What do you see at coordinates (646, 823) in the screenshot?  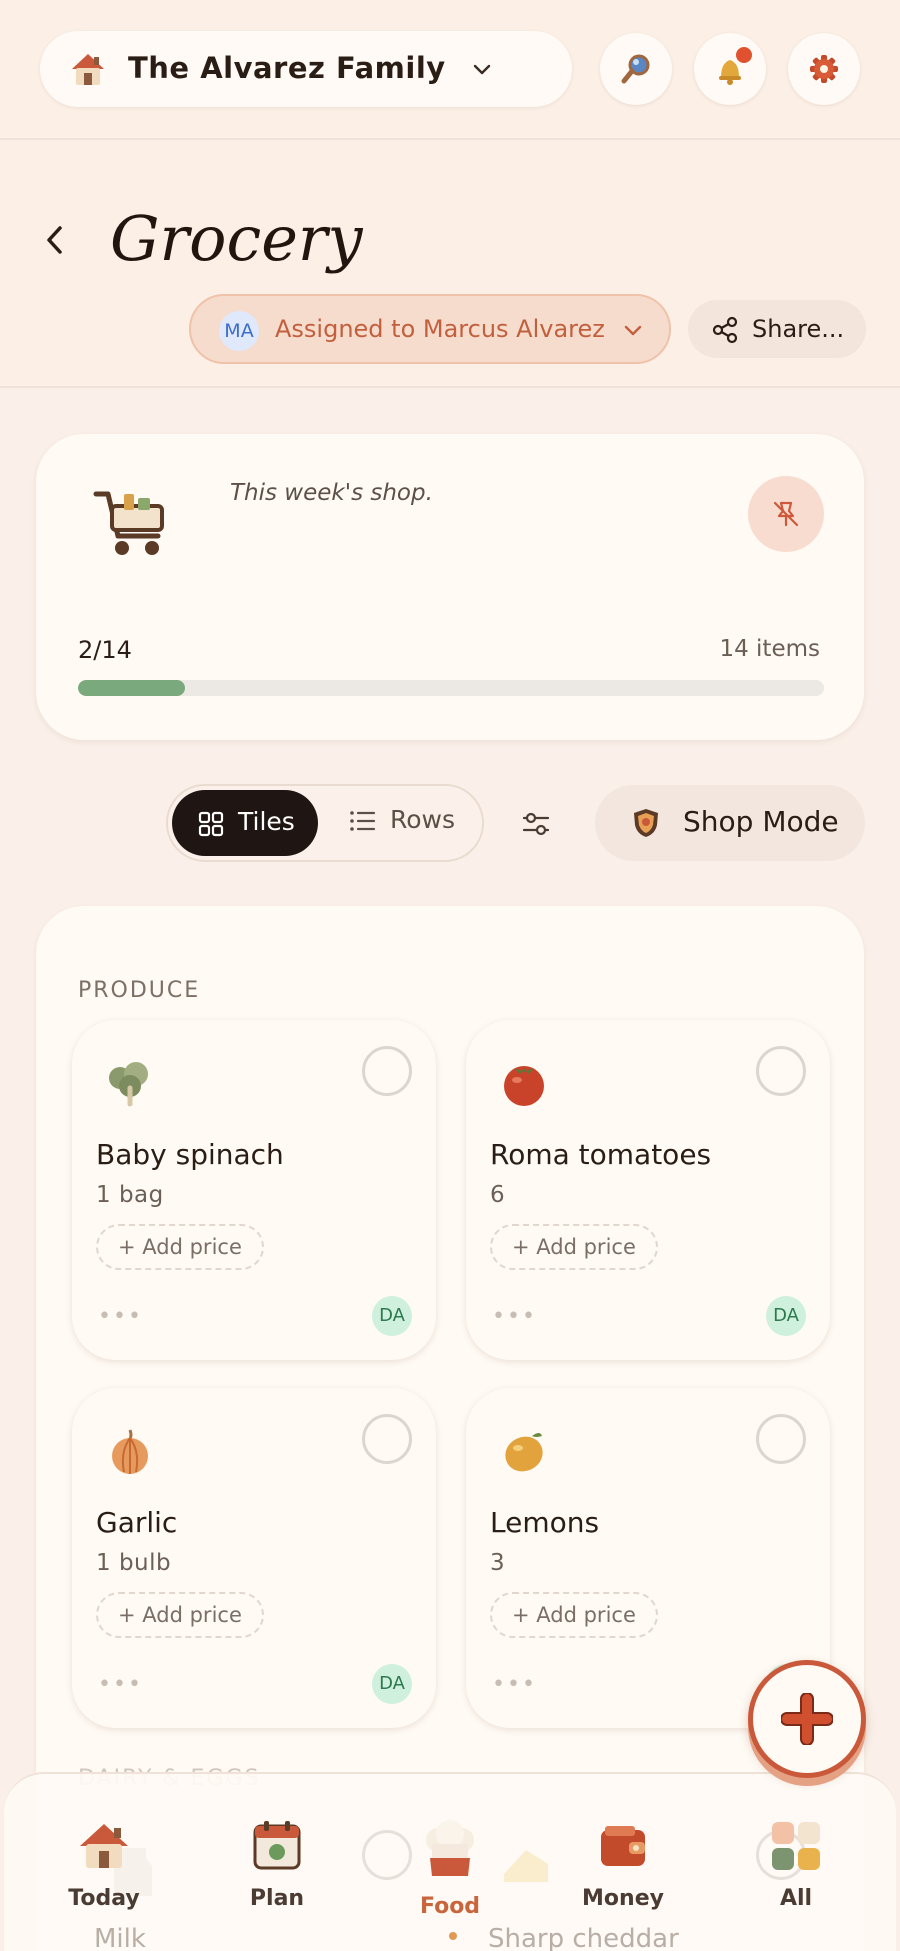 I see `shield-icon` at bounding box center [646, 823].